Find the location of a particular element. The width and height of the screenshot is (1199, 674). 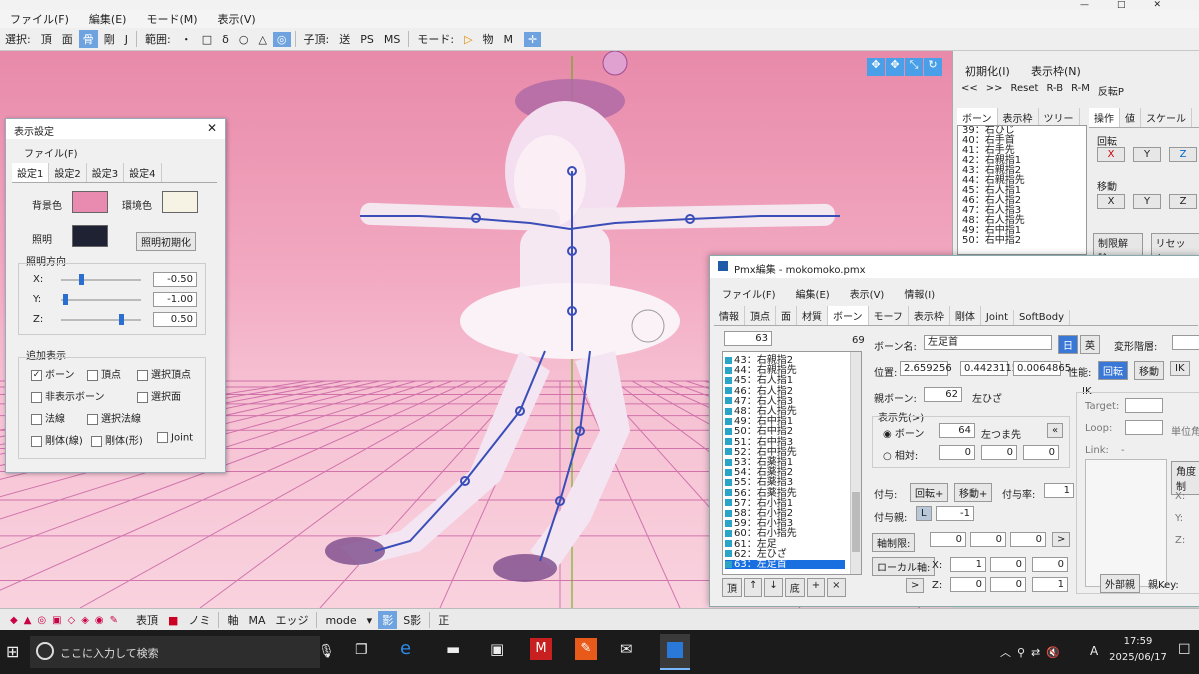

tab-scale: スケール is located at coordinates (1166, 117).